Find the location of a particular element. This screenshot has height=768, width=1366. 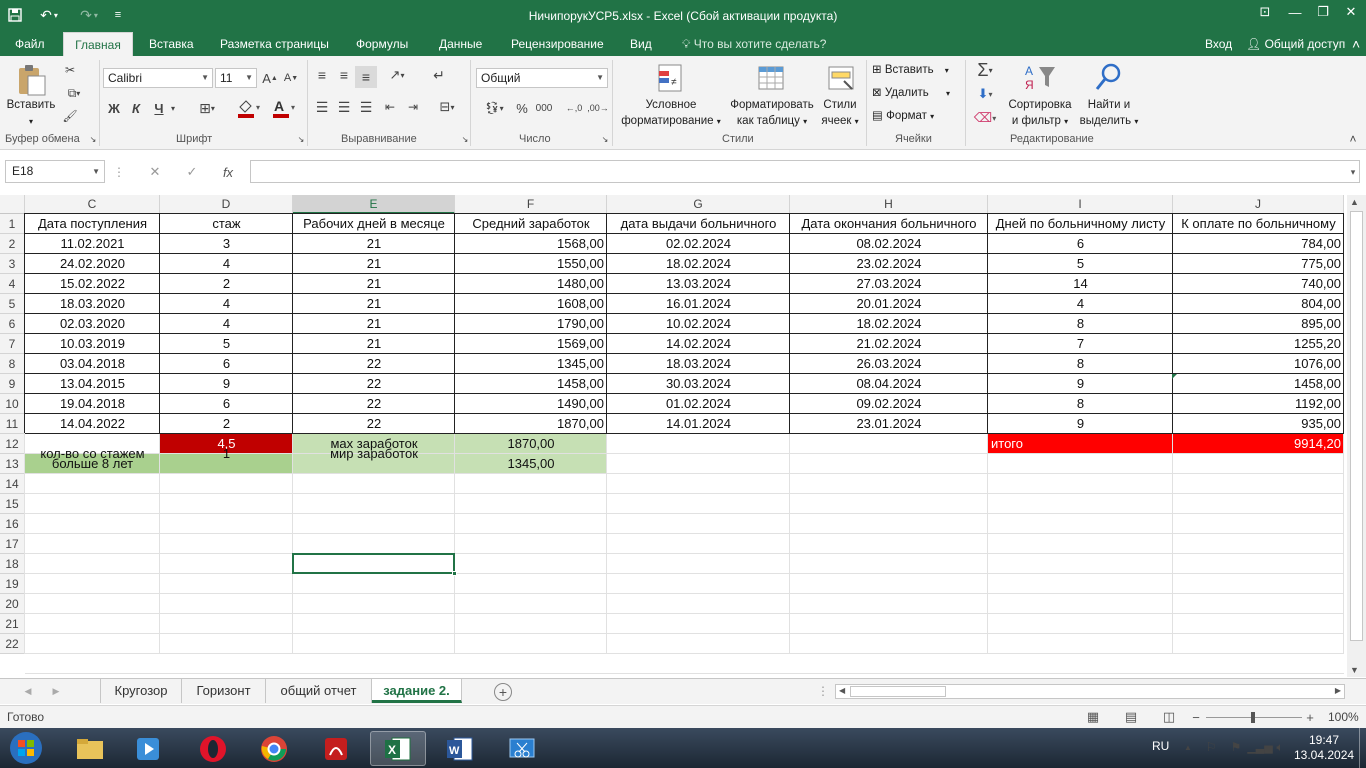

borders-icon: ⊞ ▾ is located at coordinates (207, 108).